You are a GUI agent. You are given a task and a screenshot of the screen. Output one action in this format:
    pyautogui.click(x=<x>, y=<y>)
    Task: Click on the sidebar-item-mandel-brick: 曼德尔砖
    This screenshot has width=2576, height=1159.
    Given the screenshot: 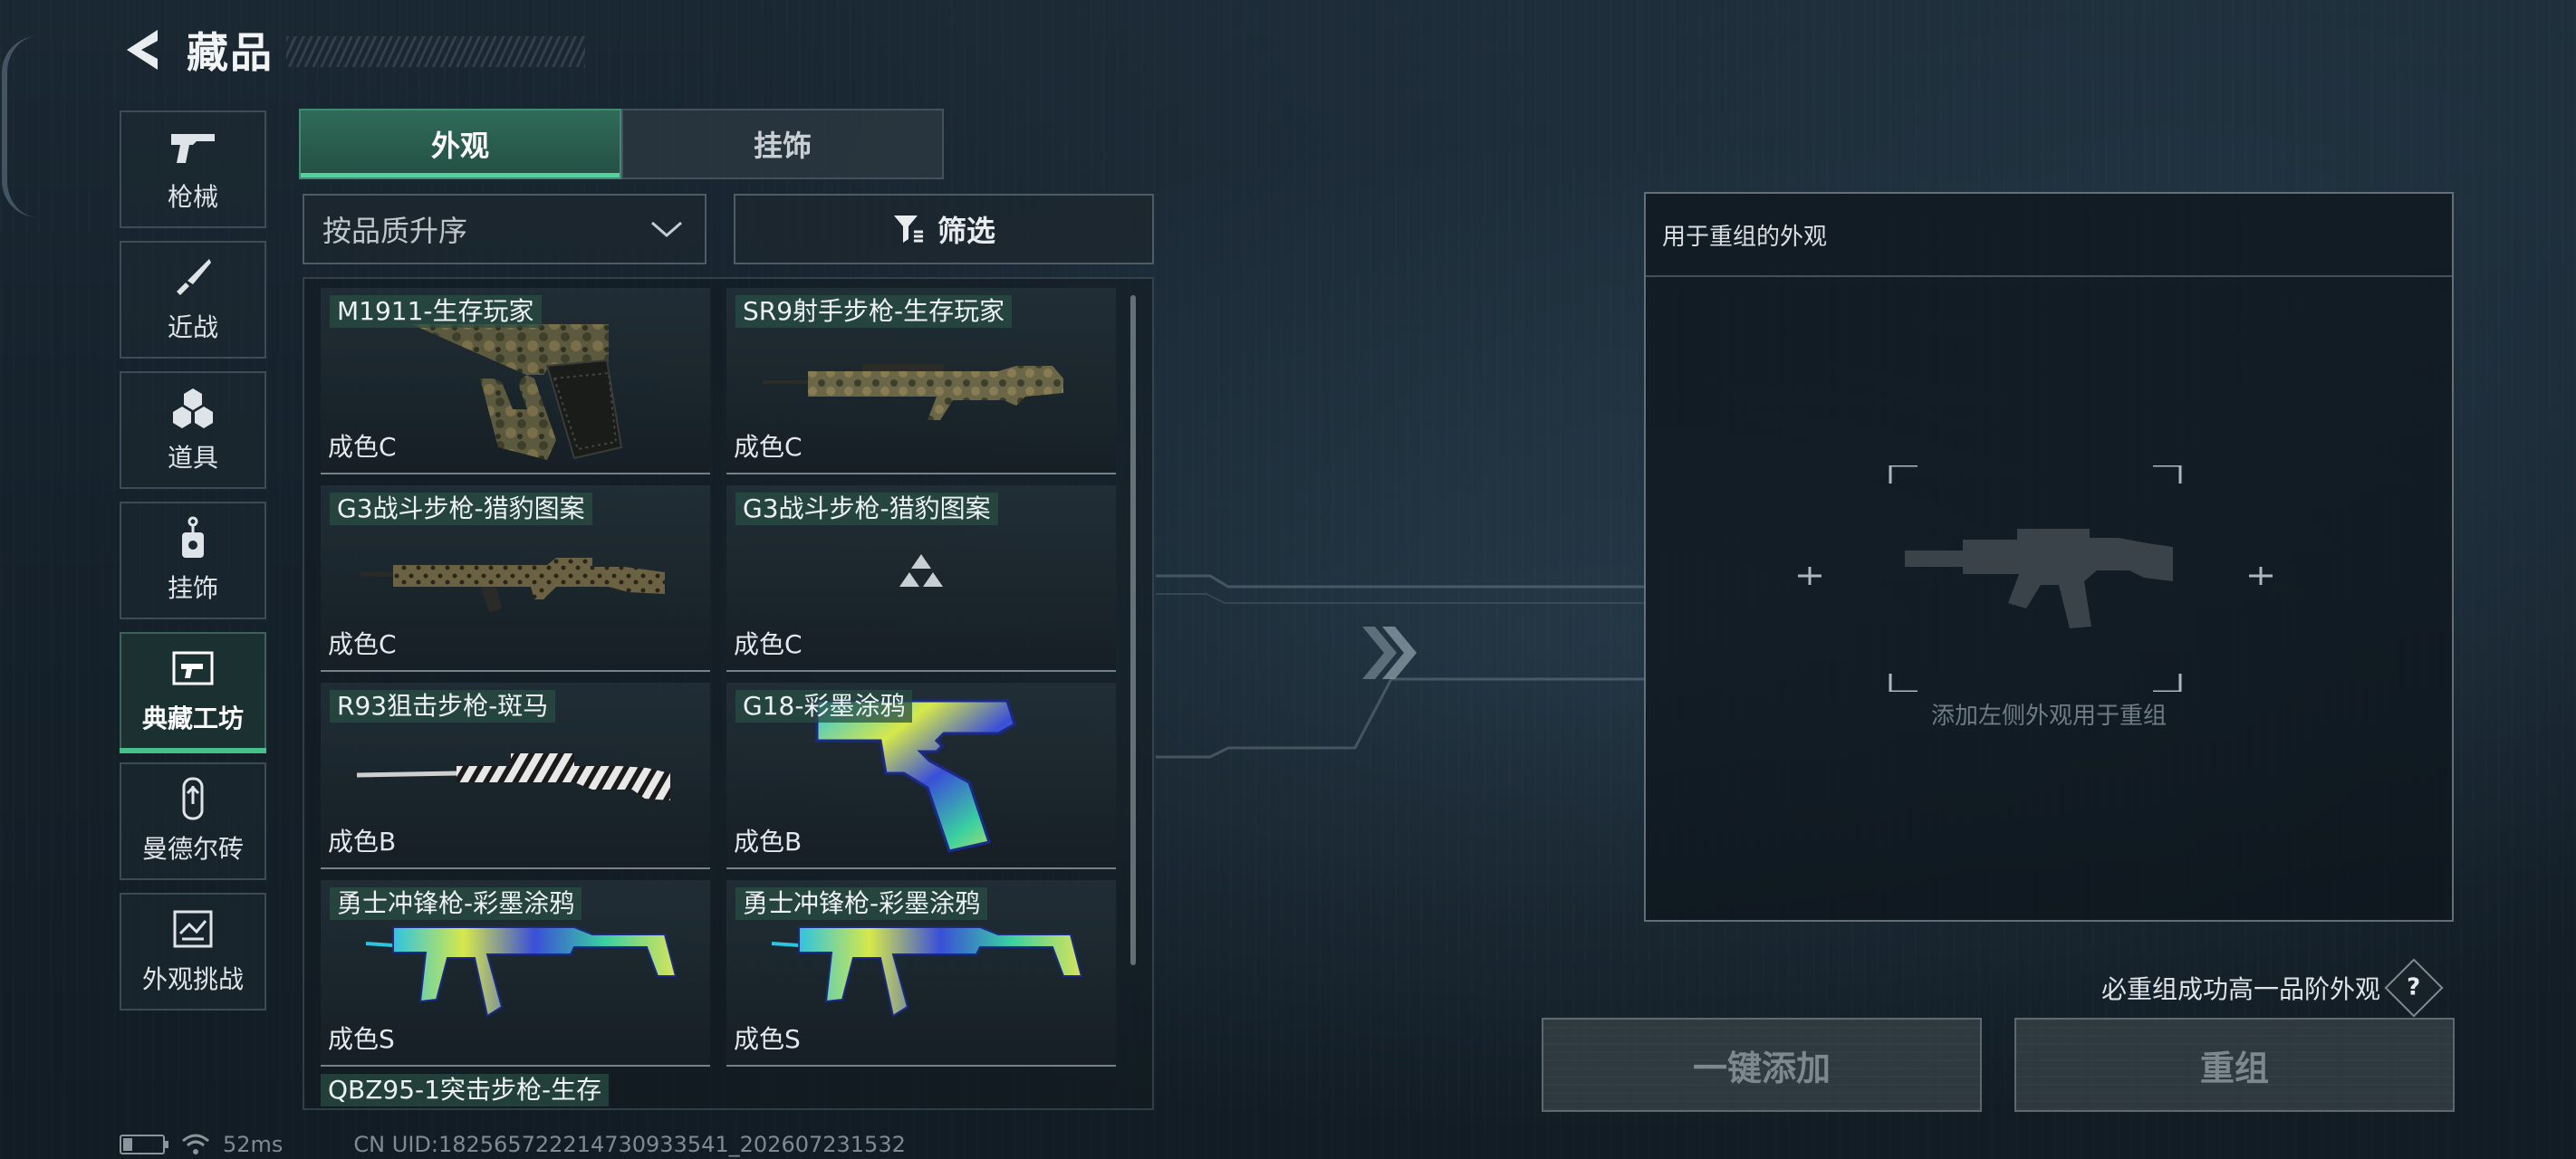 What is the action you would take?
    pyautogui.click(x=193, y=821)
    